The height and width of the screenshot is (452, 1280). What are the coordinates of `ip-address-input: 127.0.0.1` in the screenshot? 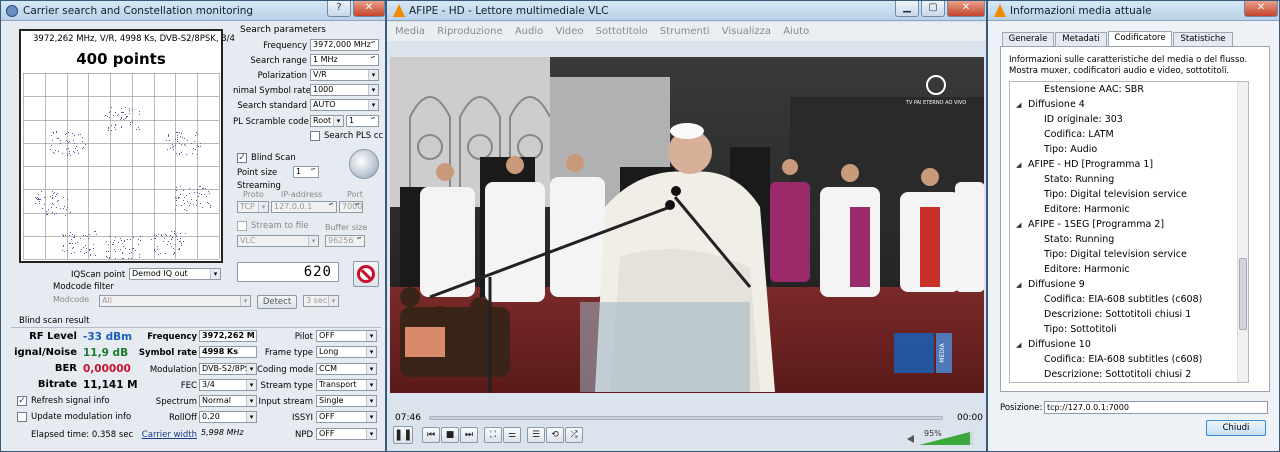 It's located at (304, 207).